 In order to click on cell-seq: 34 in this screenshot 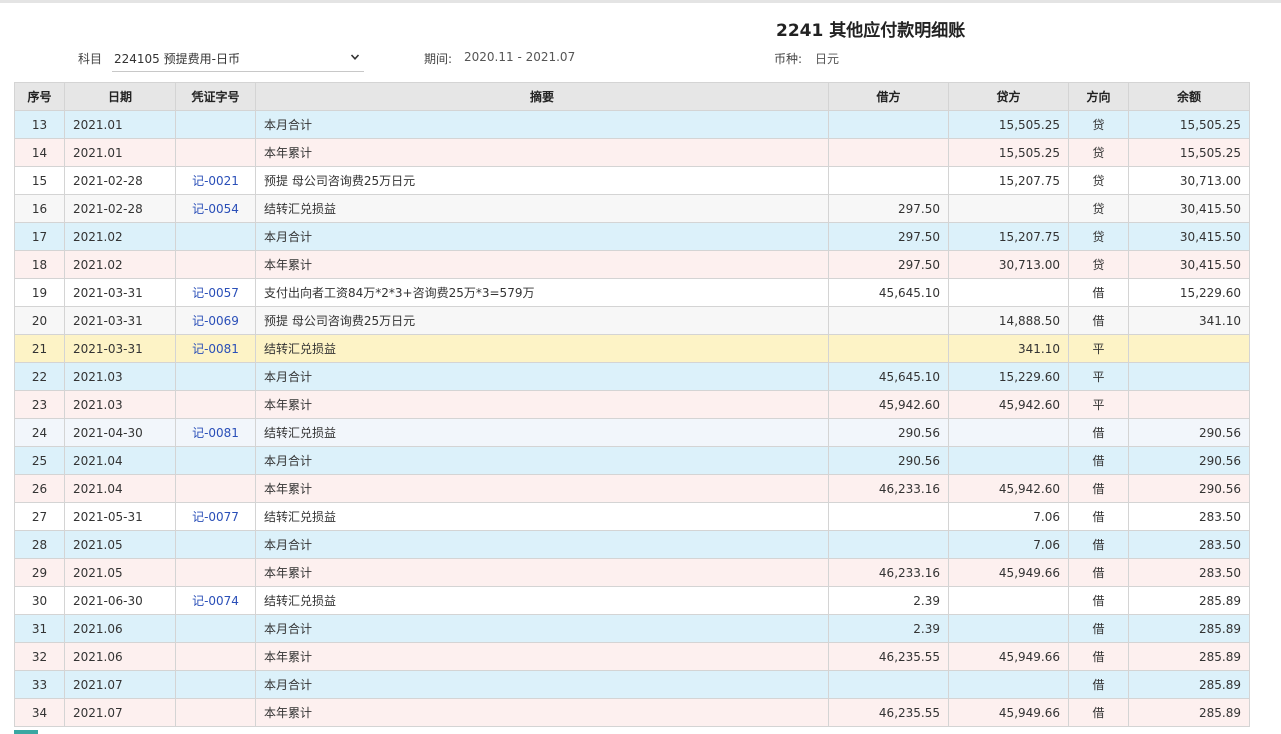, I will do `click(39, 712)`.